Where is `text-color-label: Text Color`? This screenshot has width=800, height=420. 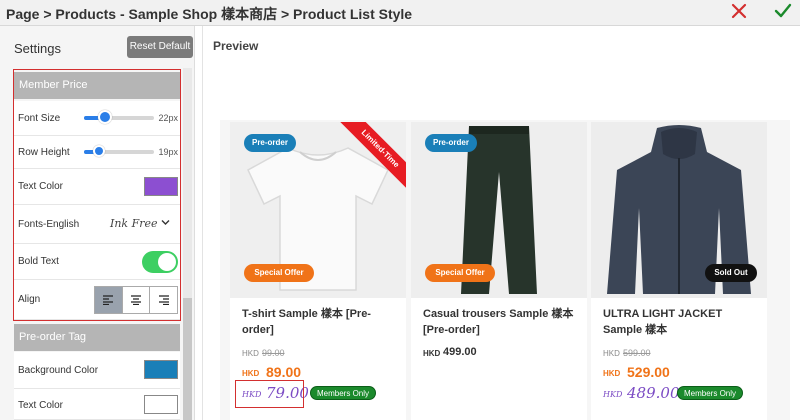
text-color-label: Text Color is located at coordinates (41, 186).